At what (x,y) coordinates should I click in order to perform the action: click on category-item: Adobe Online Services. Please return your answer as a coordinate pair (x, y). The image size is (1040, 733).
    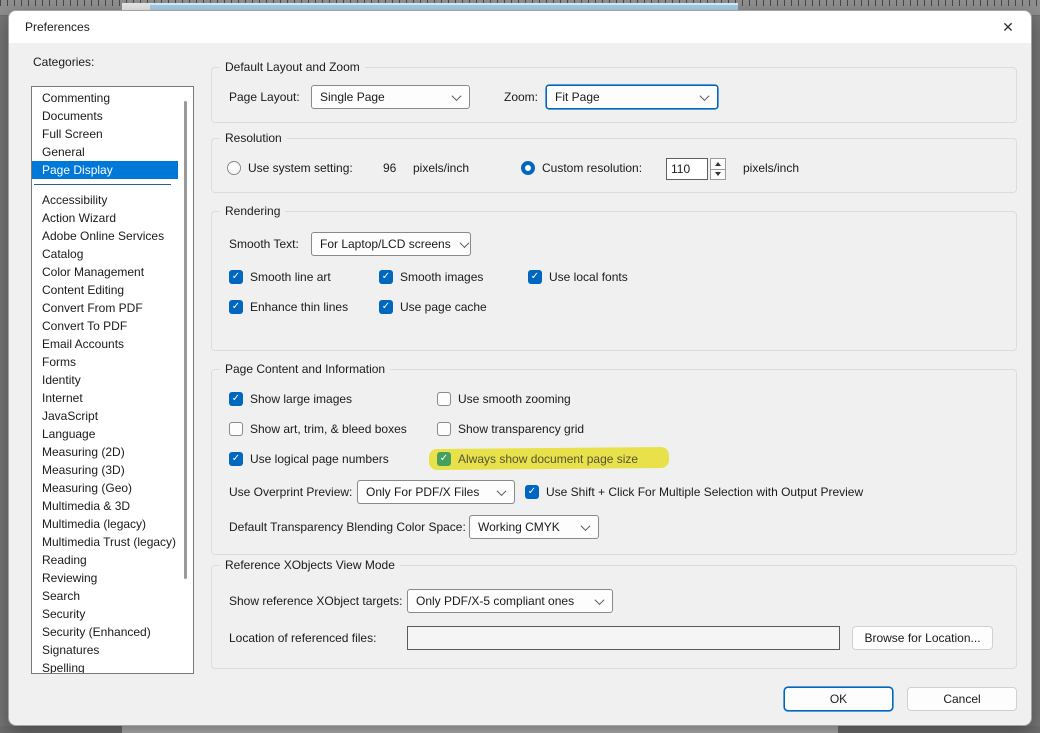
    Looking at the image, I should click on (105, 236).